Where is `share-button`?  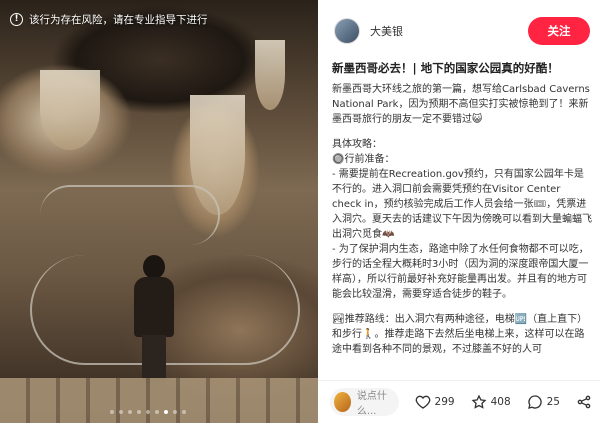
share-button is located at coordinates (584, 402).